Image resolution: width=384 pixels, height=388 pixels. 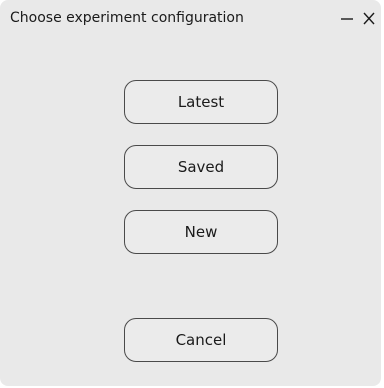 I want to click on cancel-button: Cancel, so click(x=201, y=340).